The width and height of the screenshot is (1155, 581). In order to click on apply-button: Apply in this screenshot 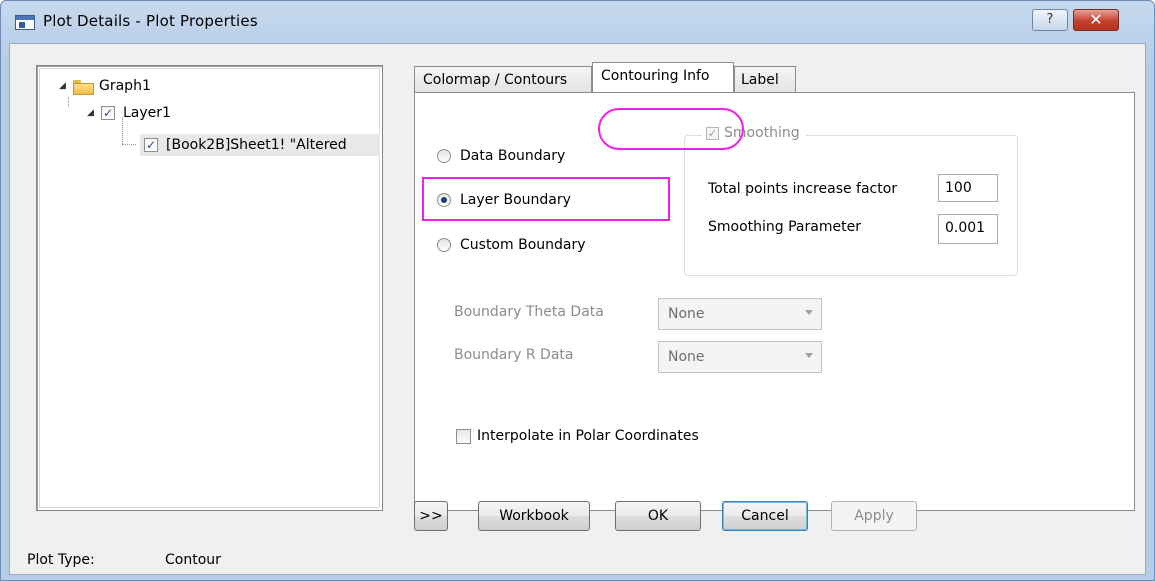, I will do `click(874, 516)`.